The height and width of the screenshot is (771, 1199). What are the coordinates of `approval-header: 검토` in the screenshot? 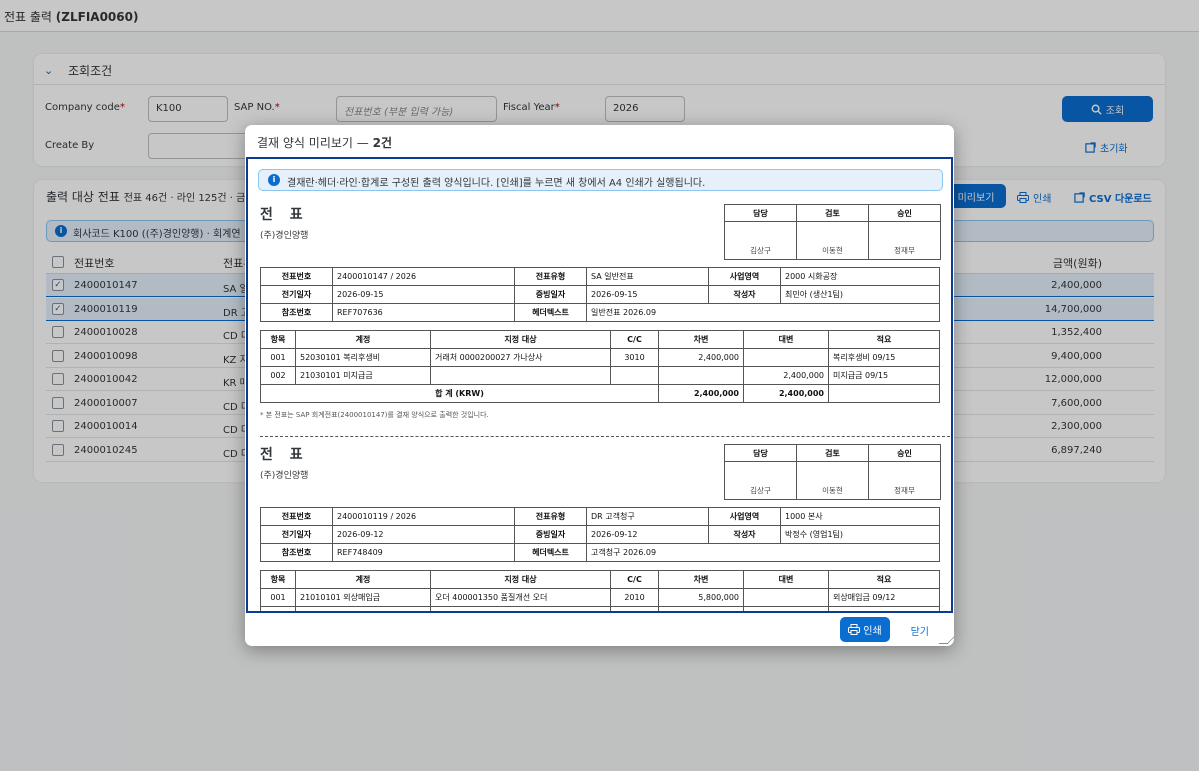 It's located at (832, 213).